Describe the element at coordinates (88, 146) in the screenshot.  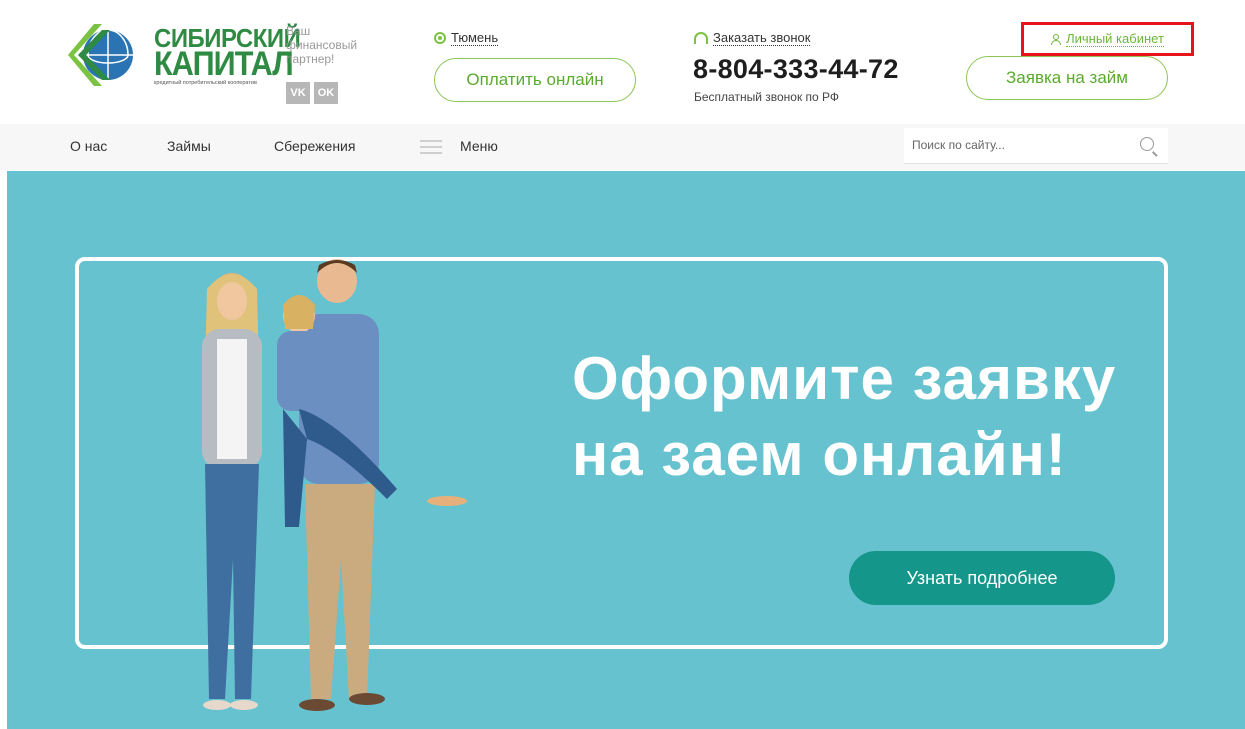
I see `nav-item-about: О нас` at that location.